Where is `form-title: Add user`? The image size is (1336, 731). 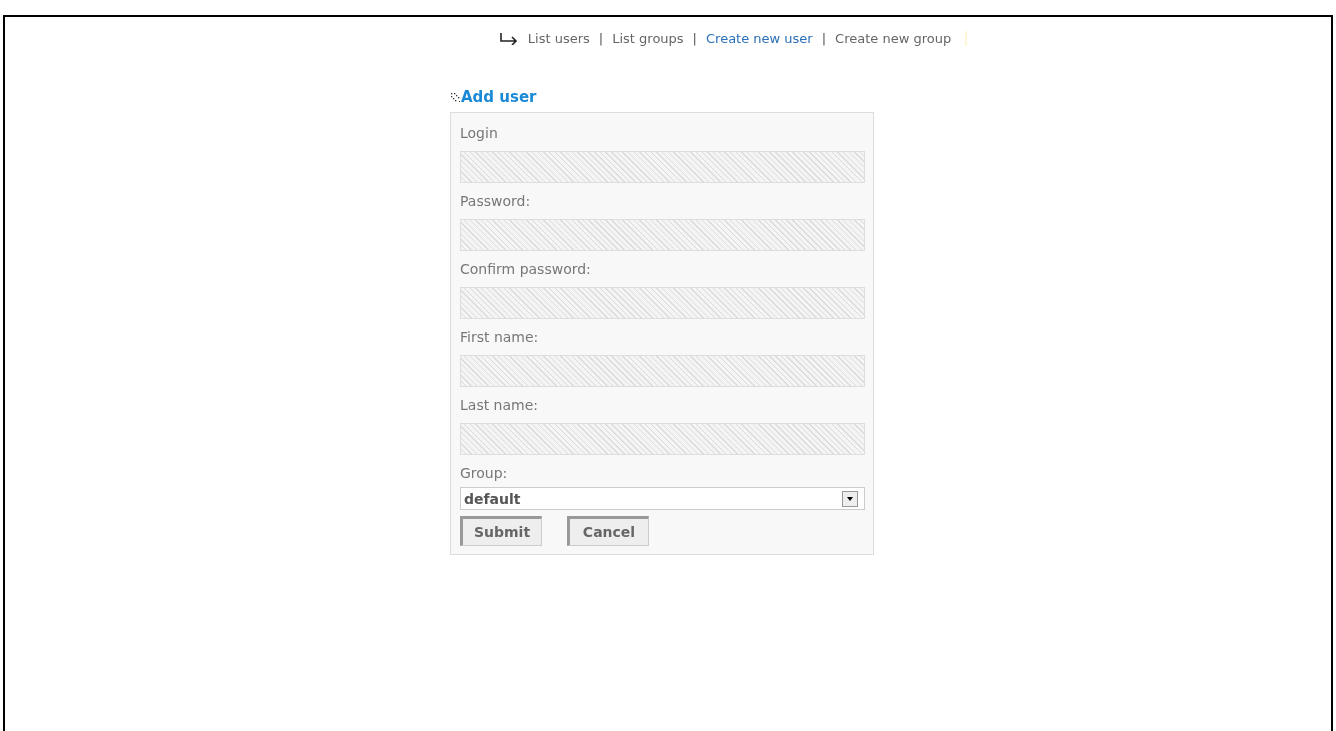 form-title: Add user is located at coordinates (499, 97).